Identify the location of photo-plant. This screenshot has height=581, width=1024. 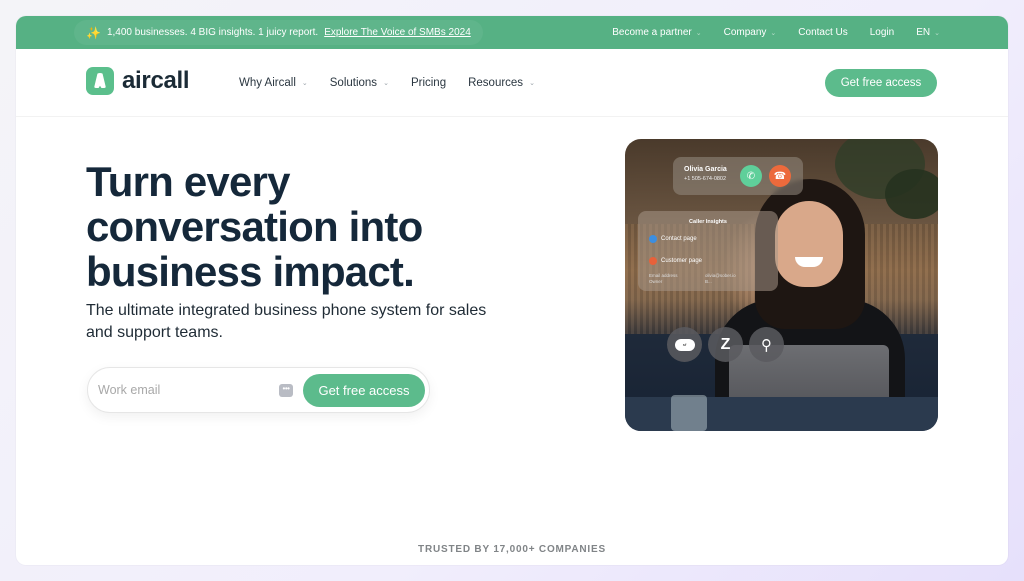
(911, 194).